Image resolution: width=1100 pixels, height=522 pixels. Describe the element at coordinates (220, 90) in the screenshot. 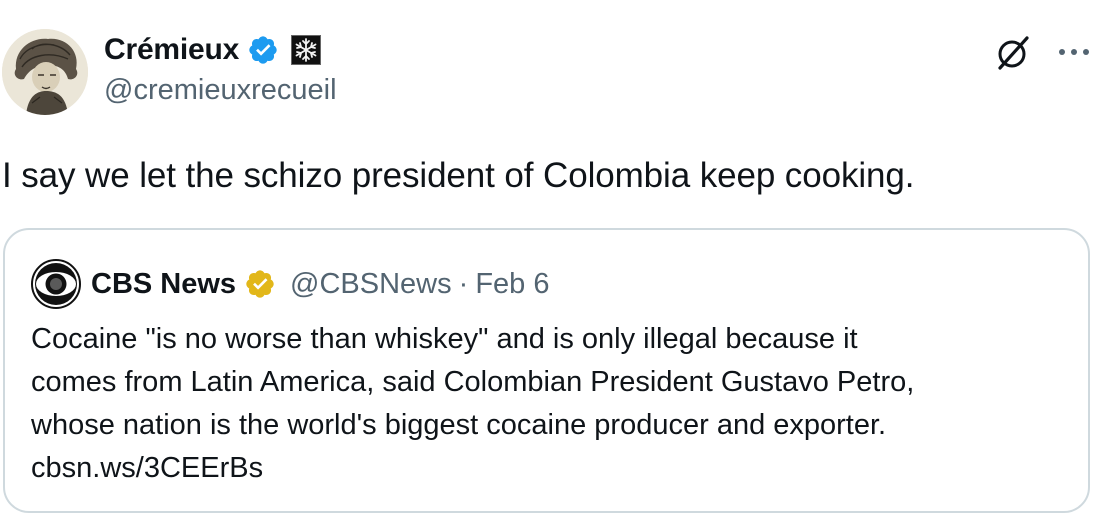

I see `author-handle: @cremieuxrecueil` at that location.